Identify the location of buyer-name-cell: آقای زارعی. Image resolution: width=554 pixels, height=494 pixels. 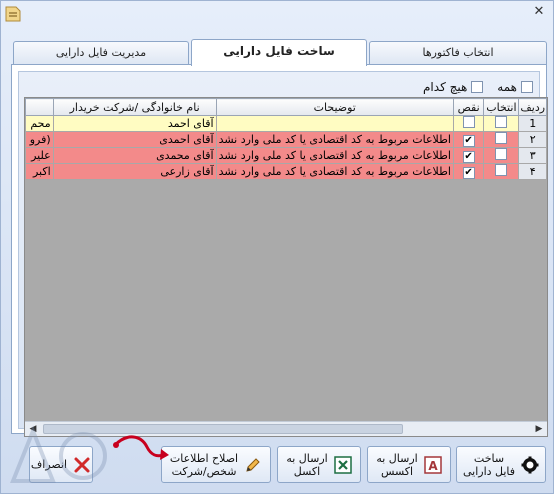
(134, 171).